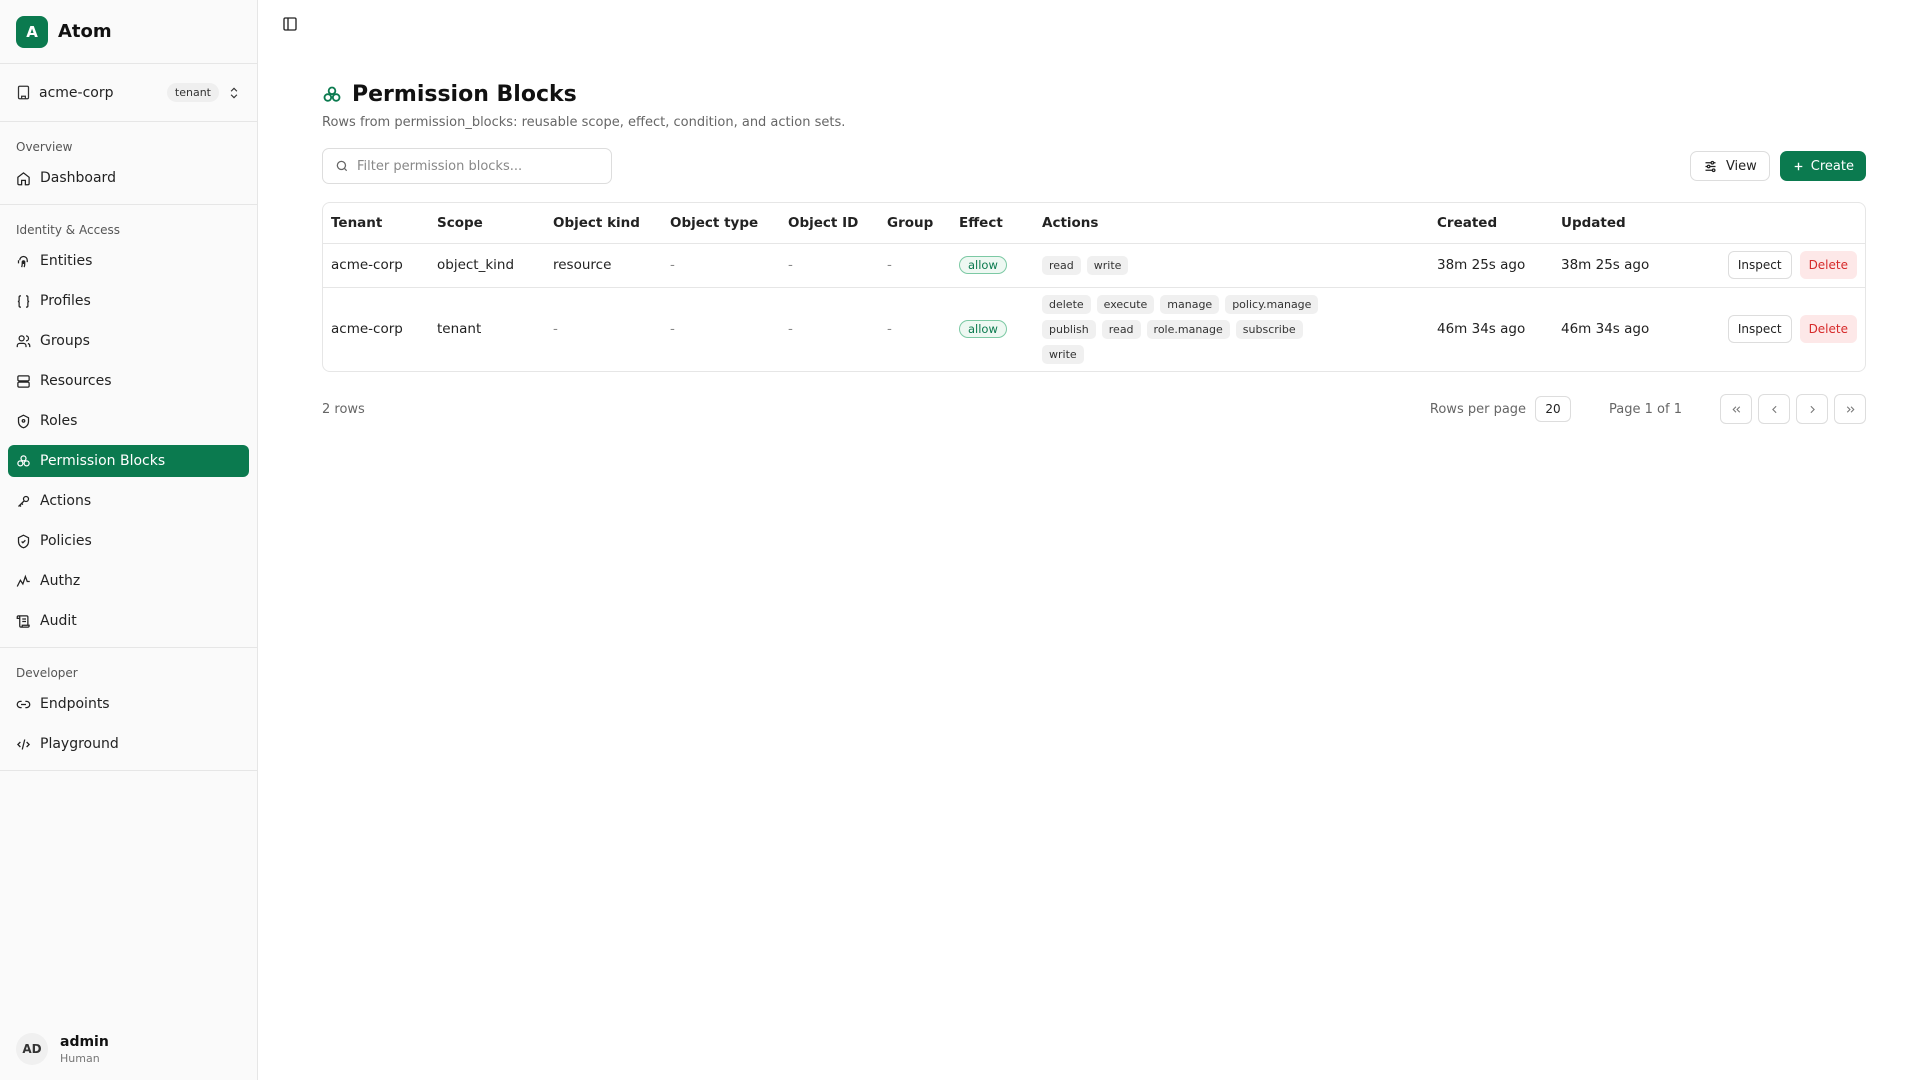 The width and height of the screenshot is (1920, 1080). Describe the element at coordinates (65, 301) in the screenshot. I see `sidebar-item-label: Profiles` at that location.